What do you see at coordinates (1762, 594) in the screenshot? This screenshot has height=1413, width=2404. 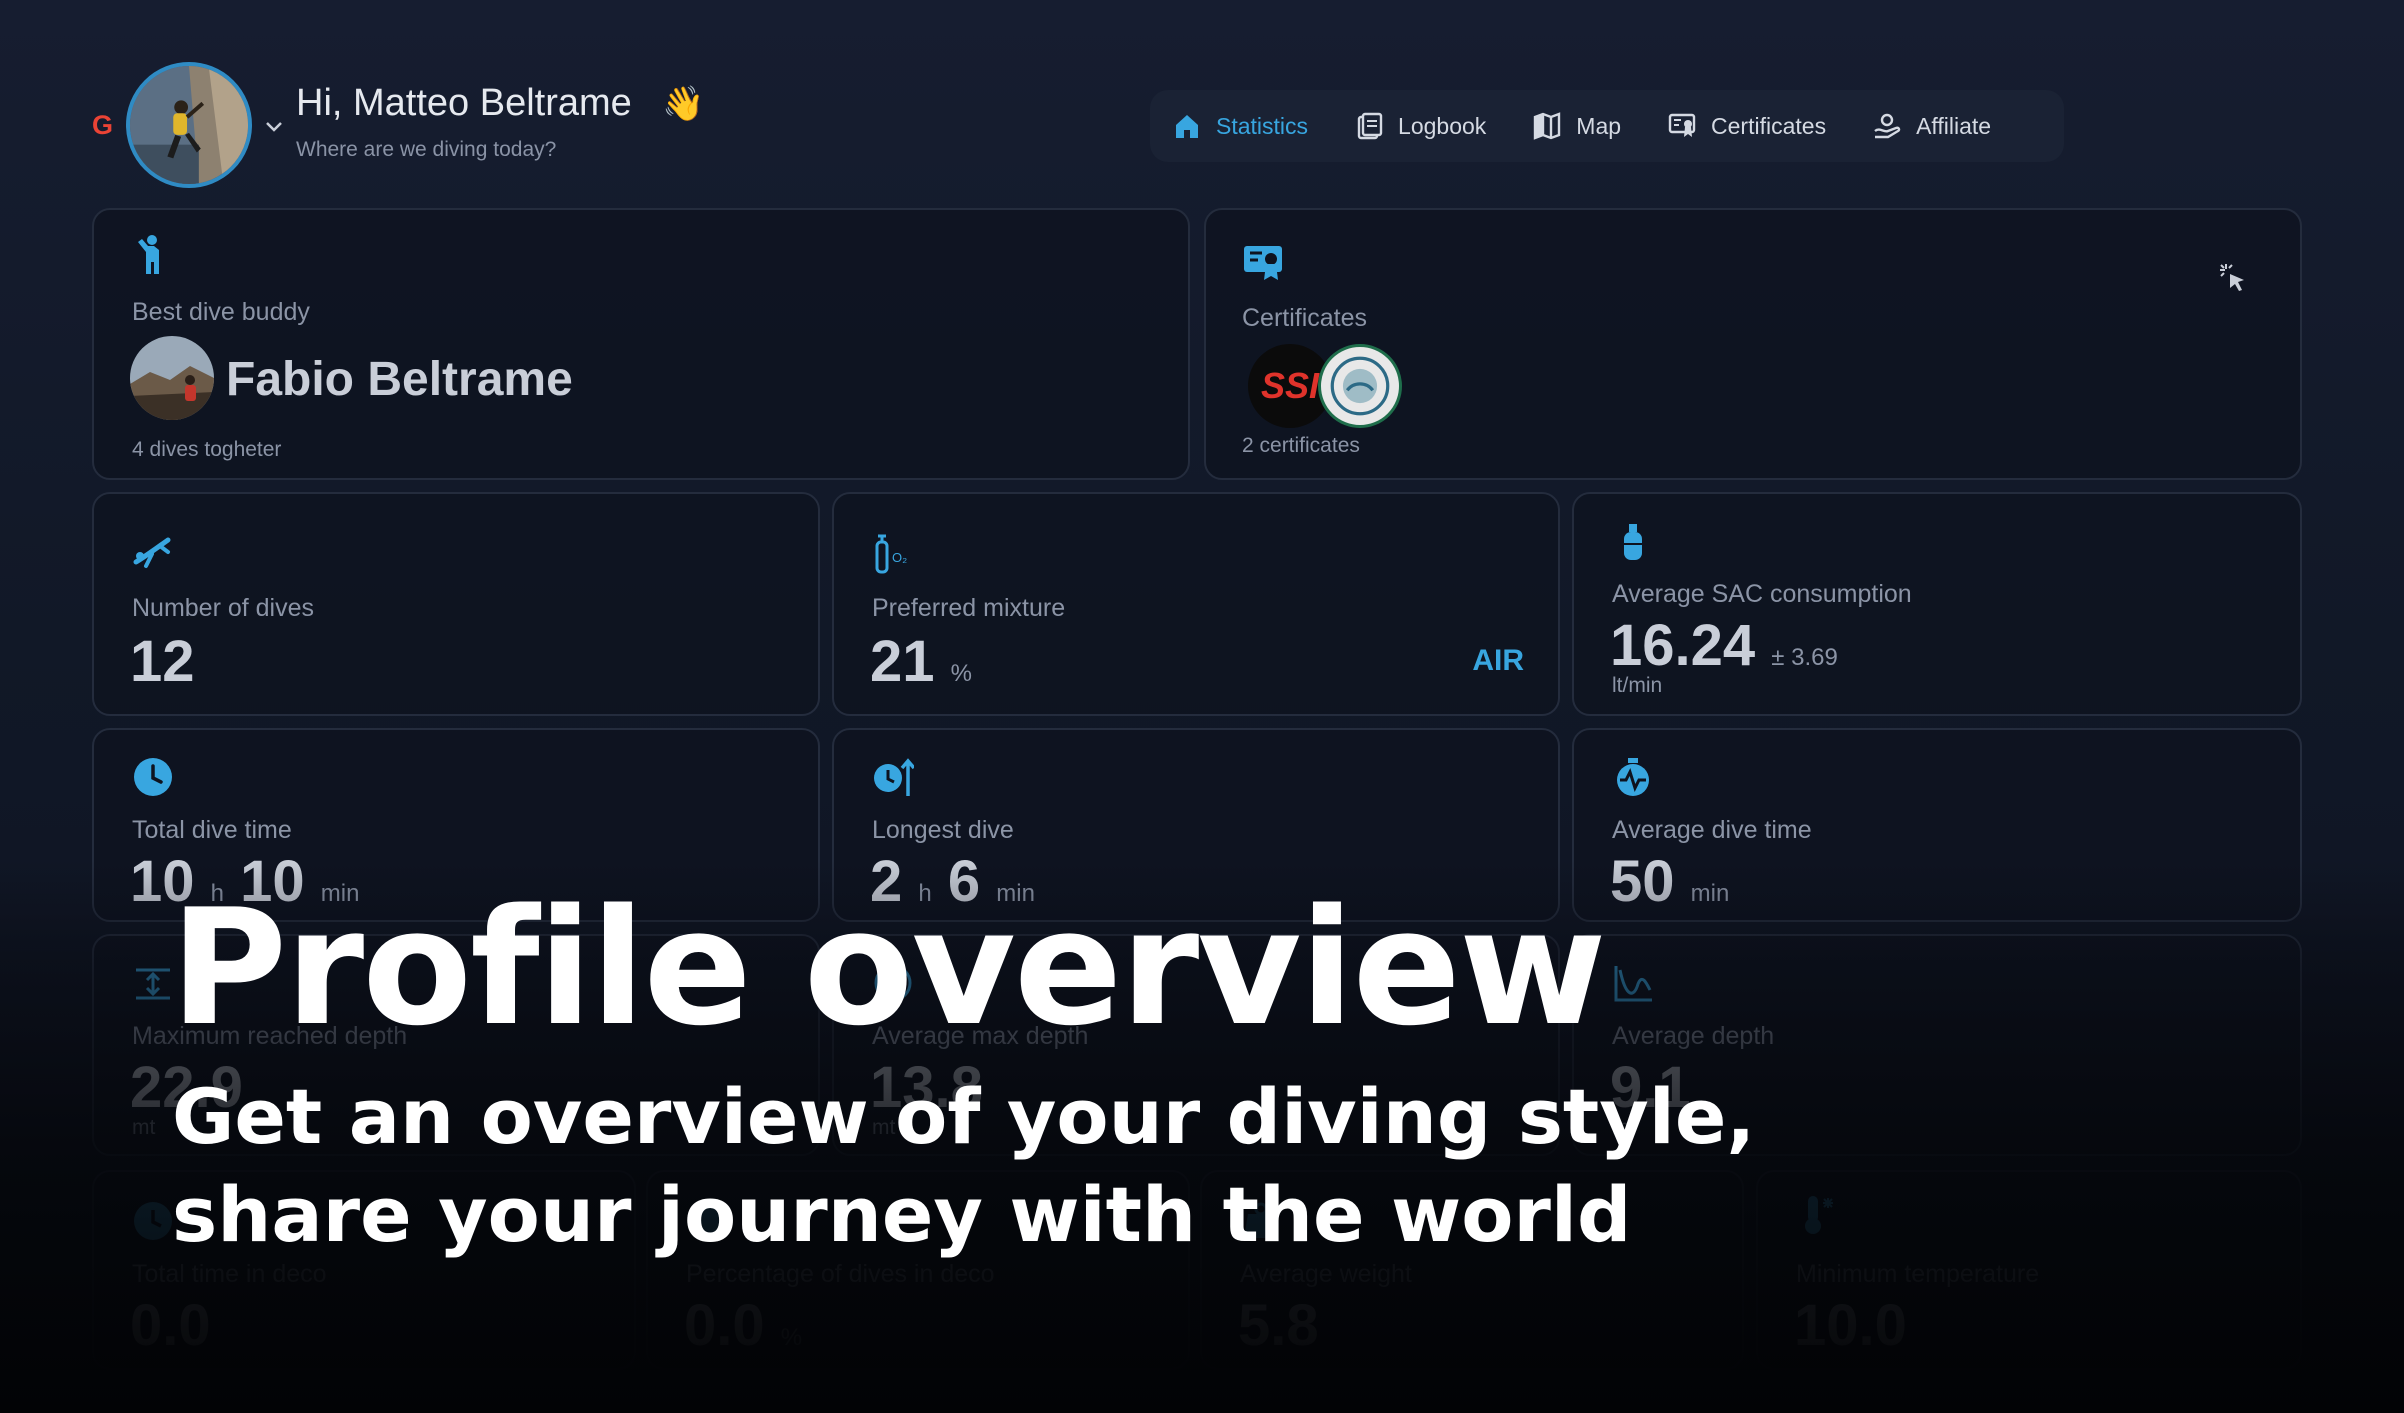 I see `sac-label: Average SAC consumption` at bounding box center [1762, 594].